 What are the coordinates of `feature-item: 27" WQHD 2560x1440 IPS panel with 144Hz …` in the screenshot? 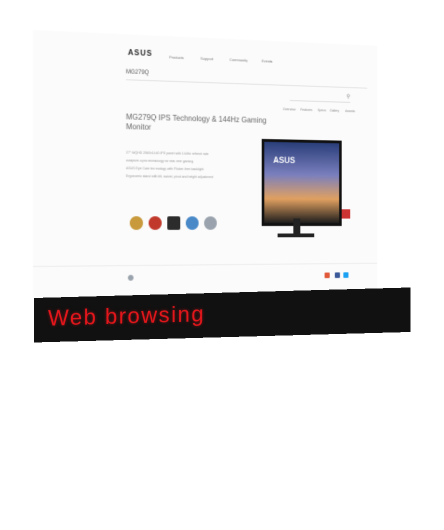 It's located at (194, 154).